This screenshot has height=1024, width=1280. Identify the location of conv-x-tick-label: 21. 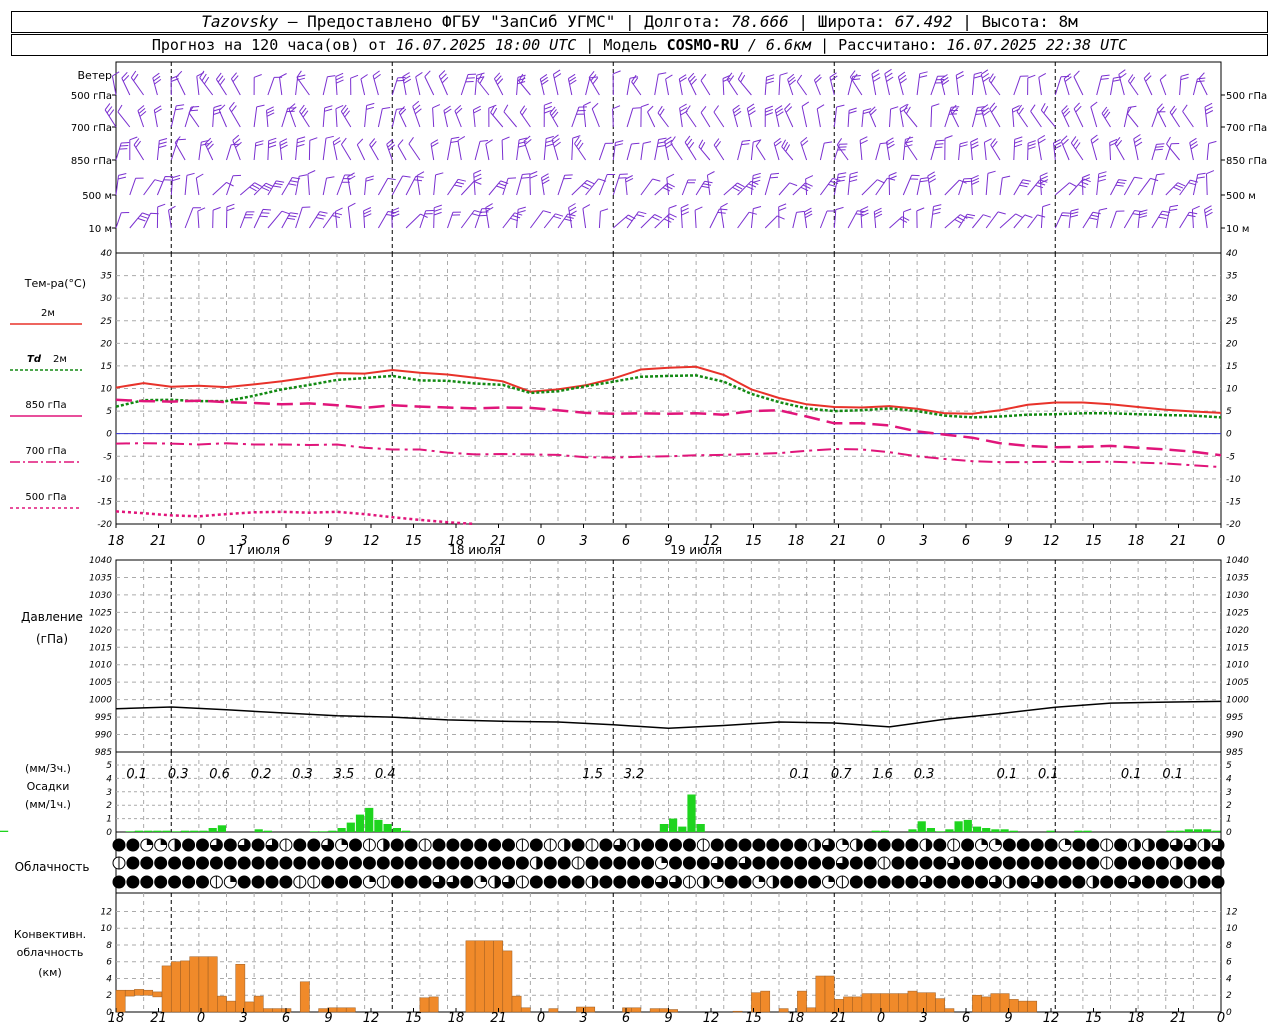
(498, 1017).